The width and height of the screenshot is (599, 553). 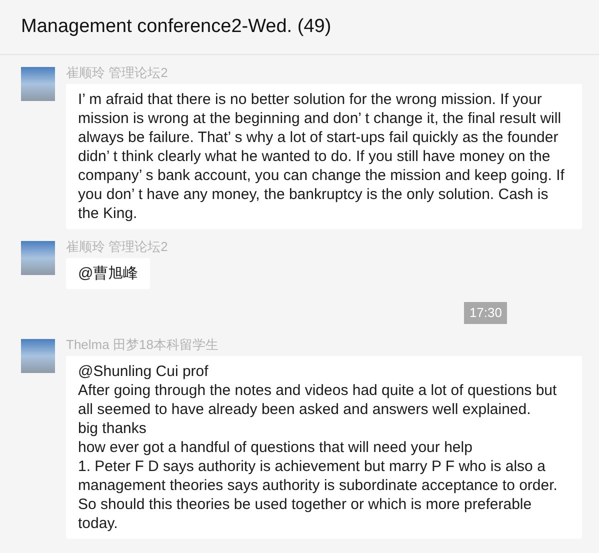 I want to click on message-text: big thanks, so click(x=113, y=428).